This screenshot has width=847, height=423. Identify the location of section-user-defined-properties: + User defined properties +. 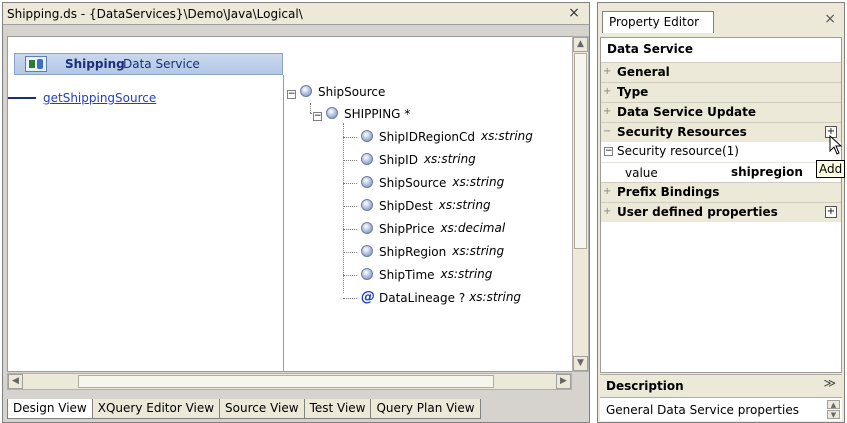
(721, 212).